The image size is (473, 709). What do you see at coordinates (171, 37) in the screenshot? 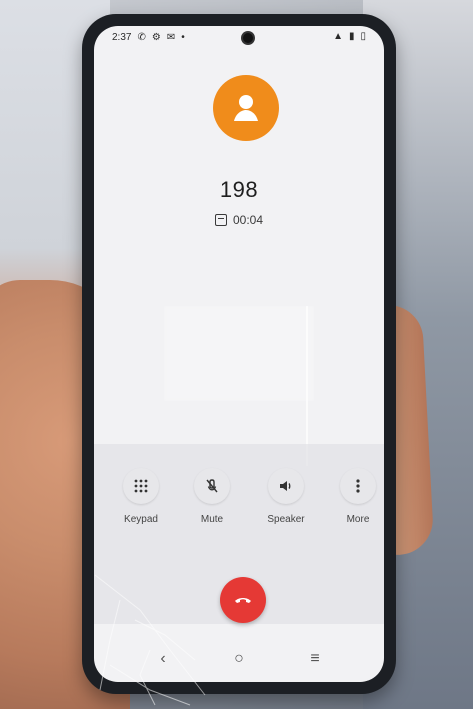
I see `message-status-icon: ✉` at bounding box center [171, 37].